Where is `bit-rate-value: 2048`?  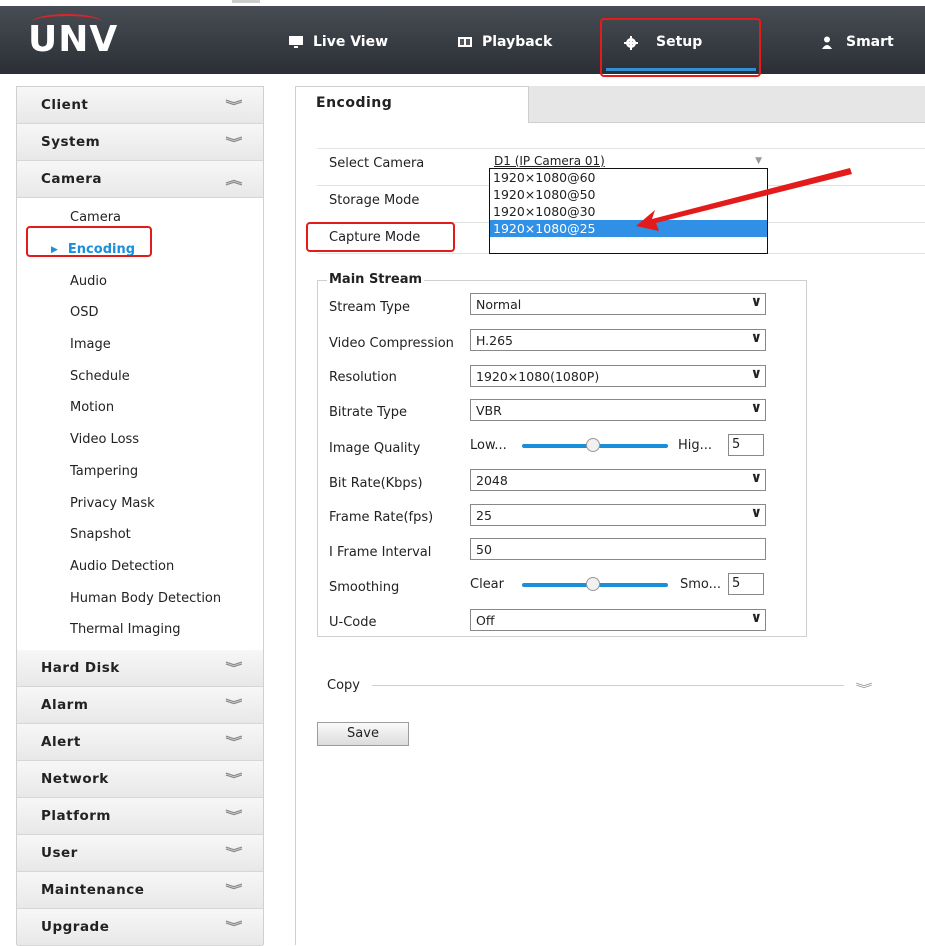
bit-rate-value: 2048 is located at coordinates (492, 480).